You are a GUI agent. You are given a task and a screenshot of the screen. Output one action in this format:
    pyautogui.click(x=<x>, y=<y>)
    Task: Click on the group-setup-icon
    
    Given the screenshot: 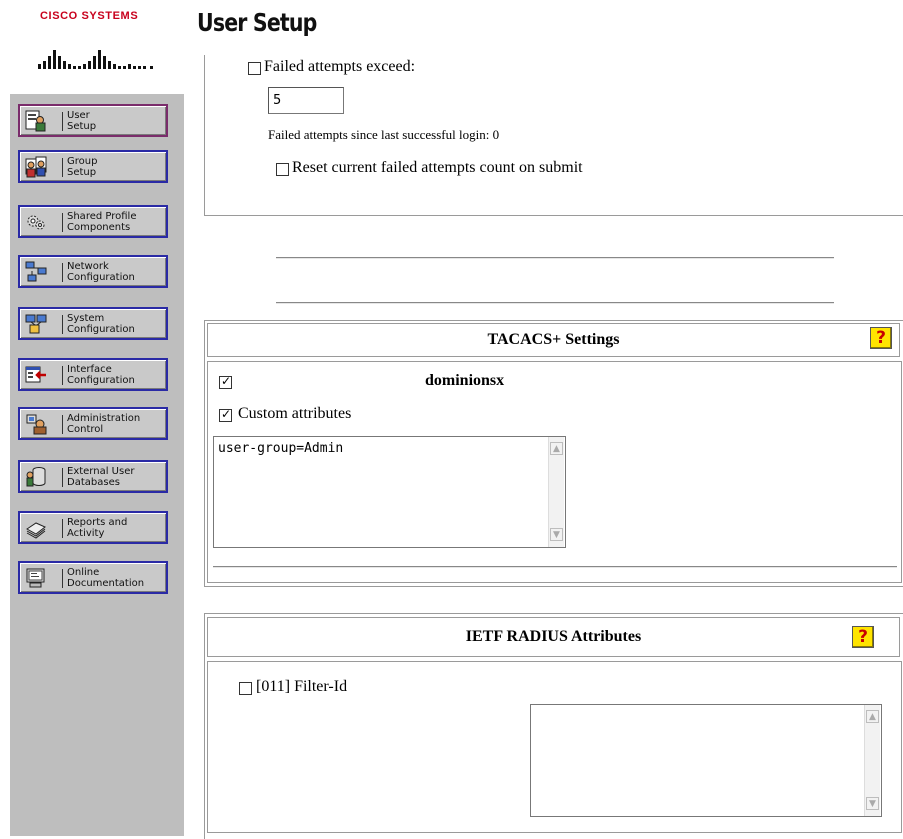 What is the action you would take?
    pyautogui.click(x=36, y=167)
    